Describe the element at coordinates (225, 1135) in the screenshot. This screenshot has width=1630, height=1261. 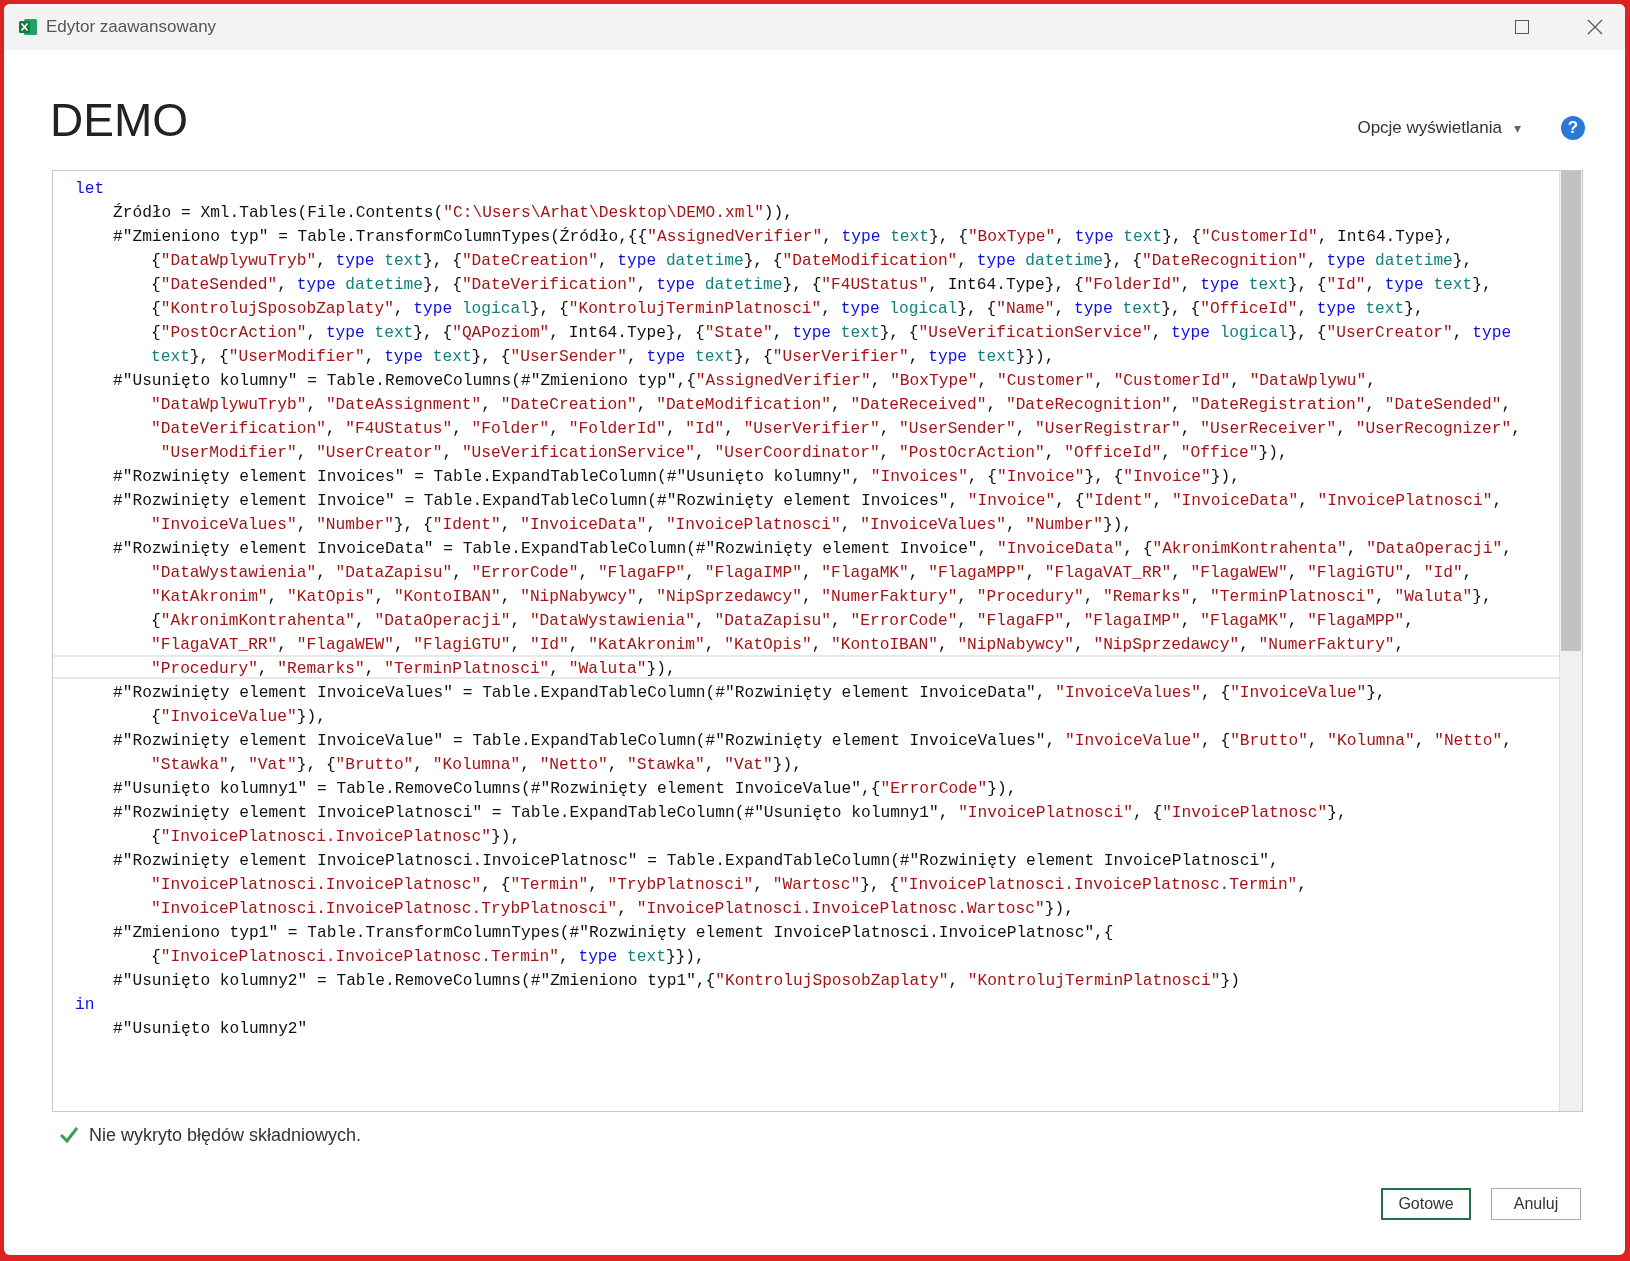
I see `status-message: Nie wykryto błędów składniowych.` at that location.